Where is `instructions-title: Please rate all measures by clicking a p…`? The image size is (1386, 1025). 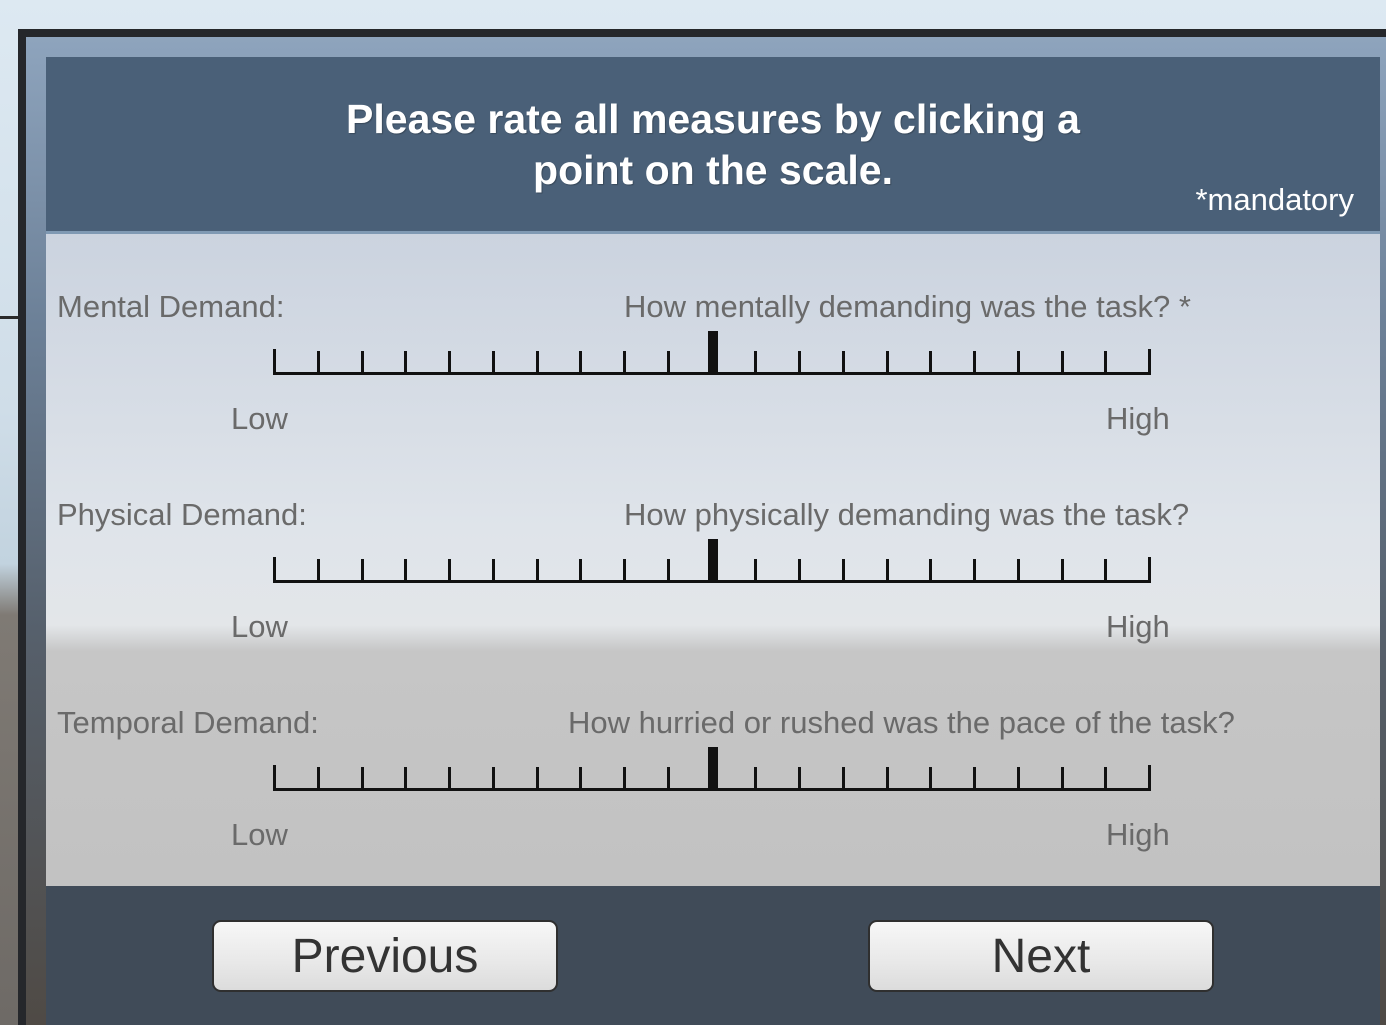
instructions-title: Please rate all measures by clicking a p… is located at coordinates (713, 144).